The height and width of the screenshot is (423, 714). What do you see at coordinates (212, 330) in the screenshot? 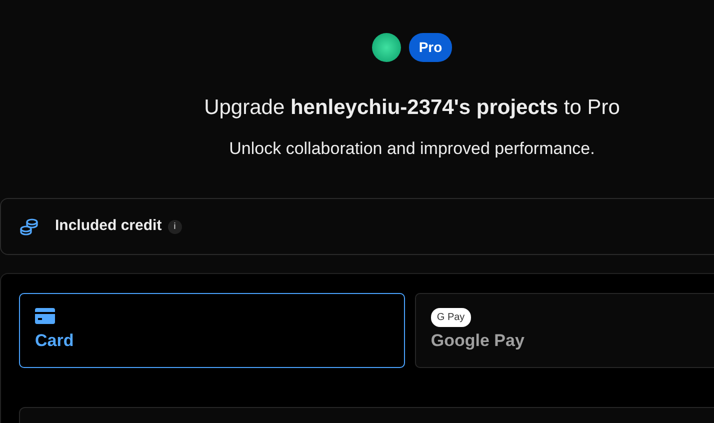
I see `payment-option: Card` at bounding box center [212, 330].